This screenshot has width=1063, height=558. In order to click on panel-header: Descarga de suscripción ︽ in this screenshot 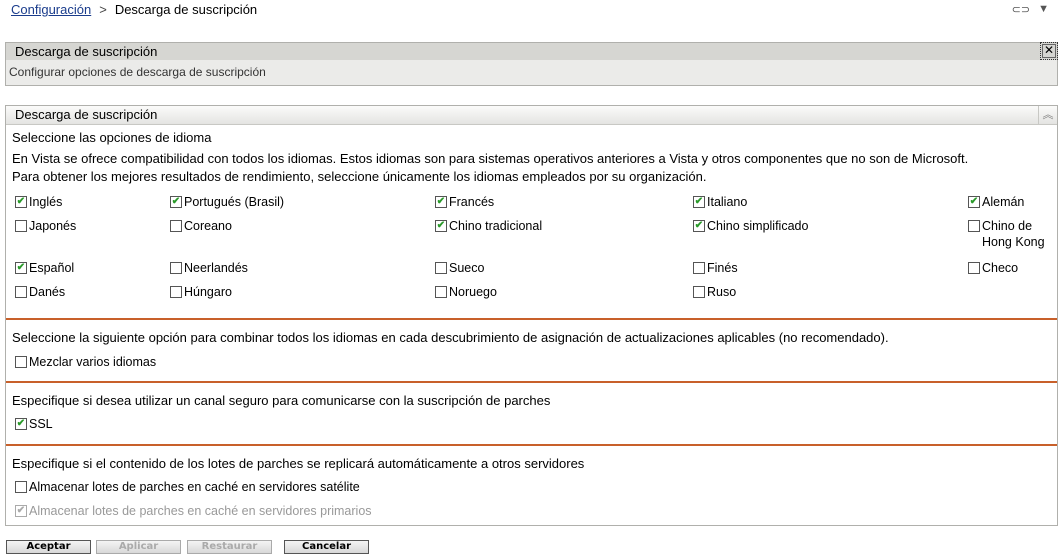, I will do `click(531, 115)`.